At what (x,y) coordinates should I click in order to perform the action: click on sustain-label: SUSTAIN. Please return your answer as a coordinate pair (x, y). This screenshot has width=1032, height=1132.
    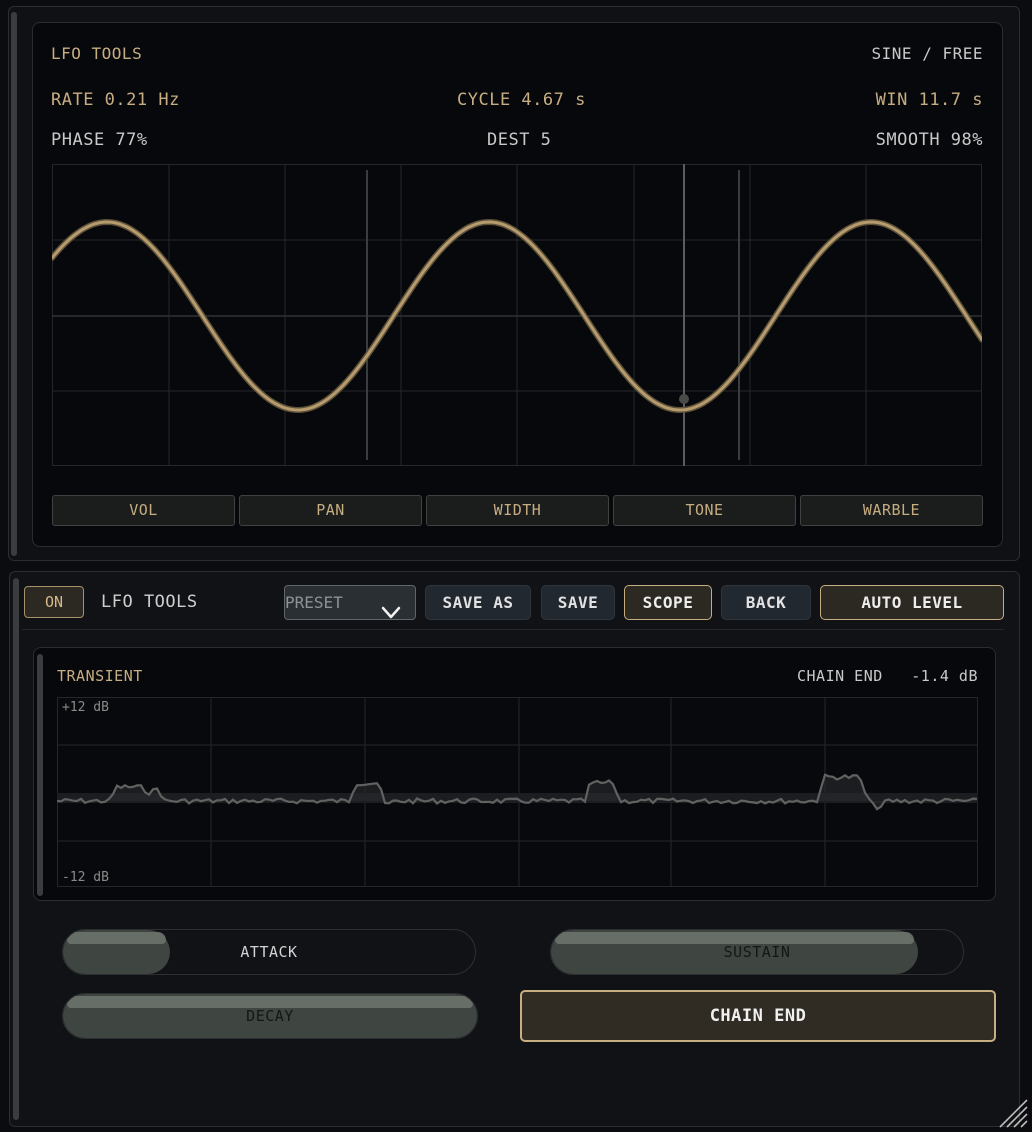
    Looking at the image, I should click on (757, 952).